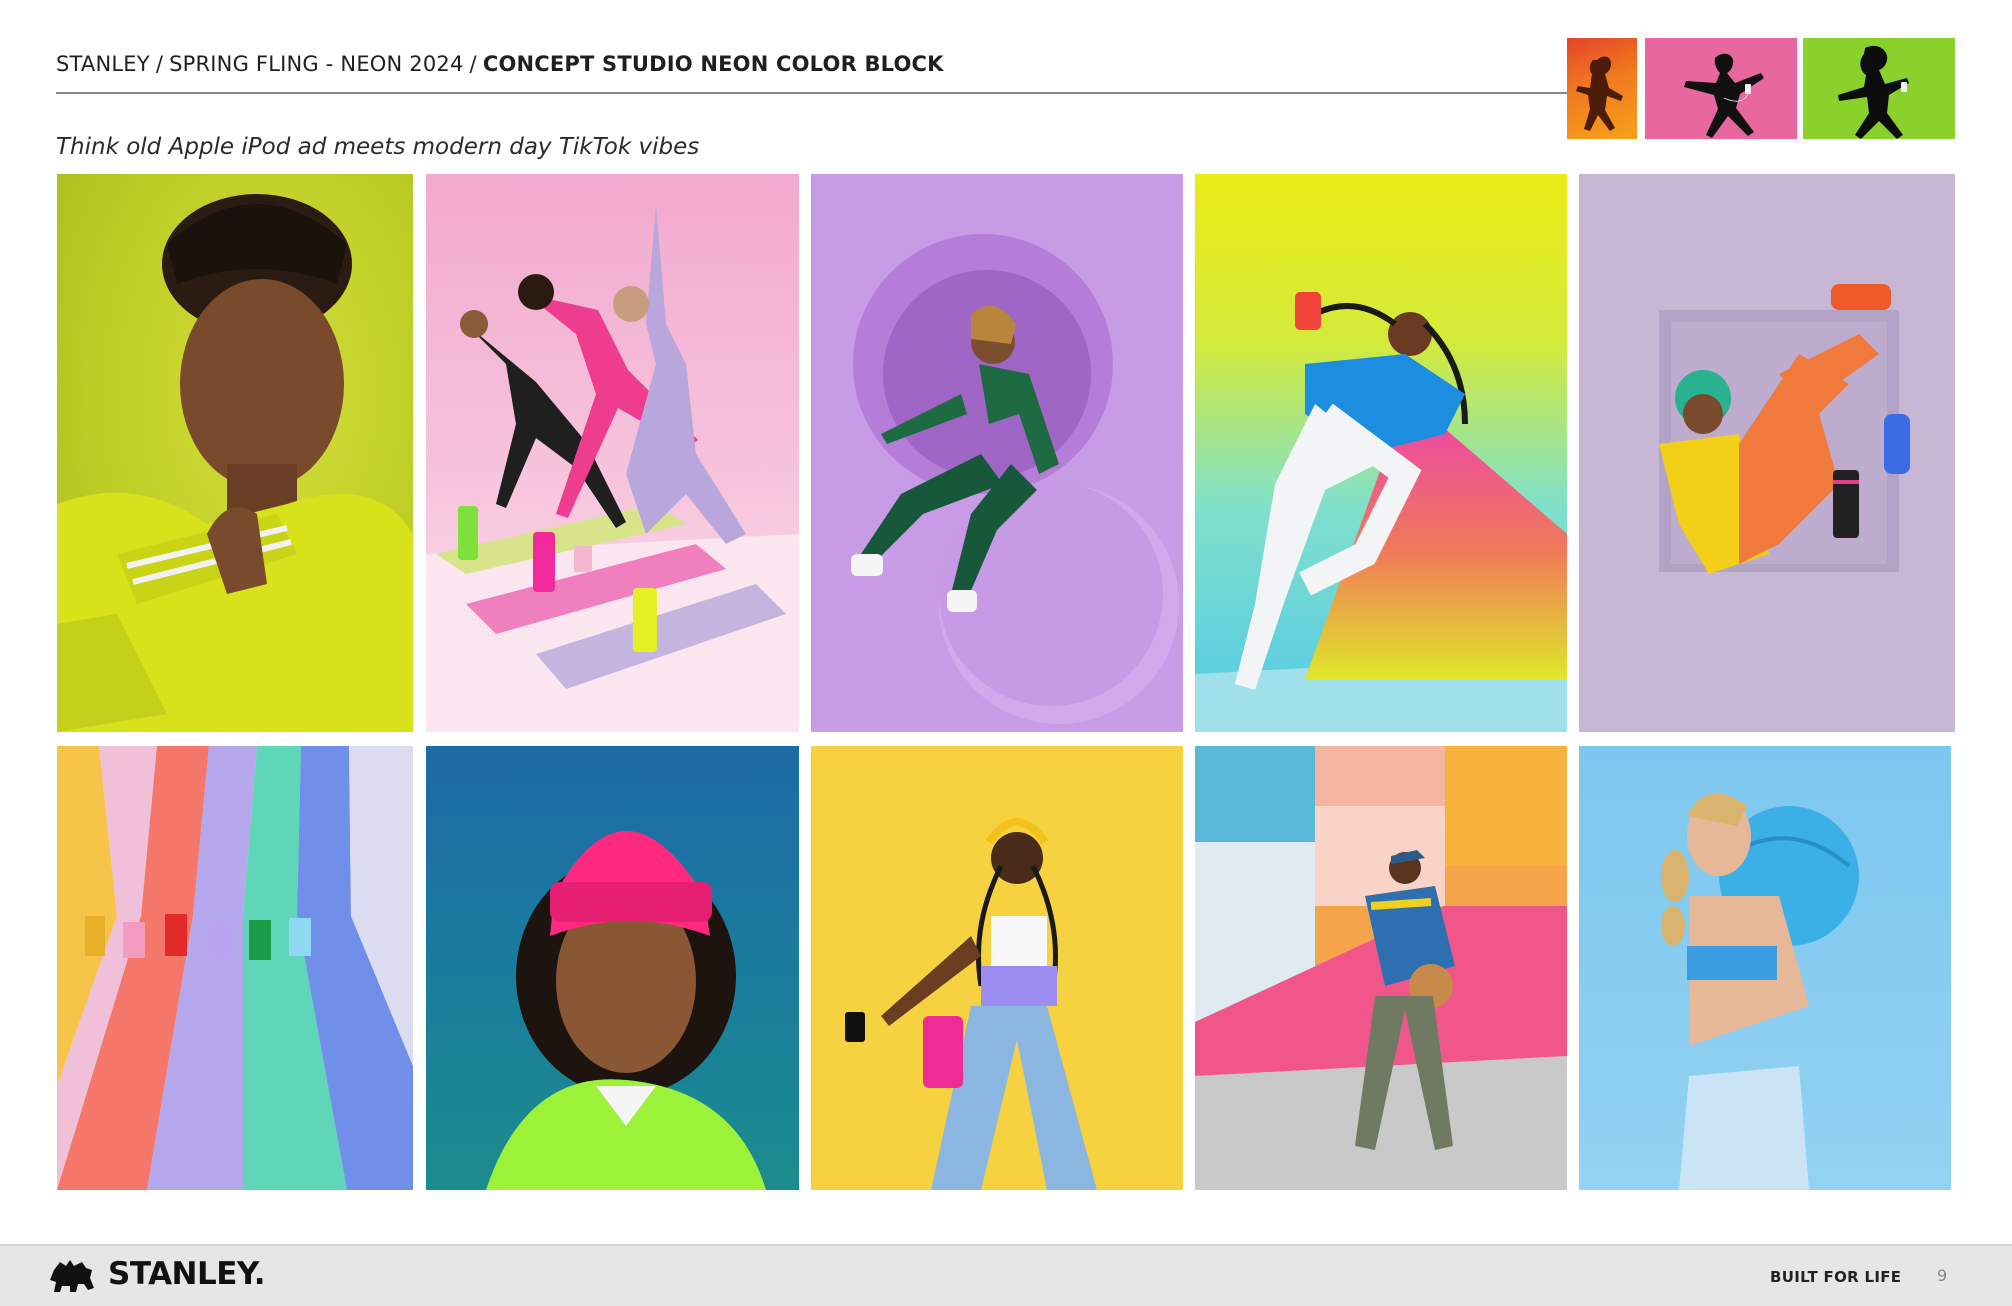  Describe the element at coordinates (72, 1276) in the screenshot. I see `bear-icon` at that location.